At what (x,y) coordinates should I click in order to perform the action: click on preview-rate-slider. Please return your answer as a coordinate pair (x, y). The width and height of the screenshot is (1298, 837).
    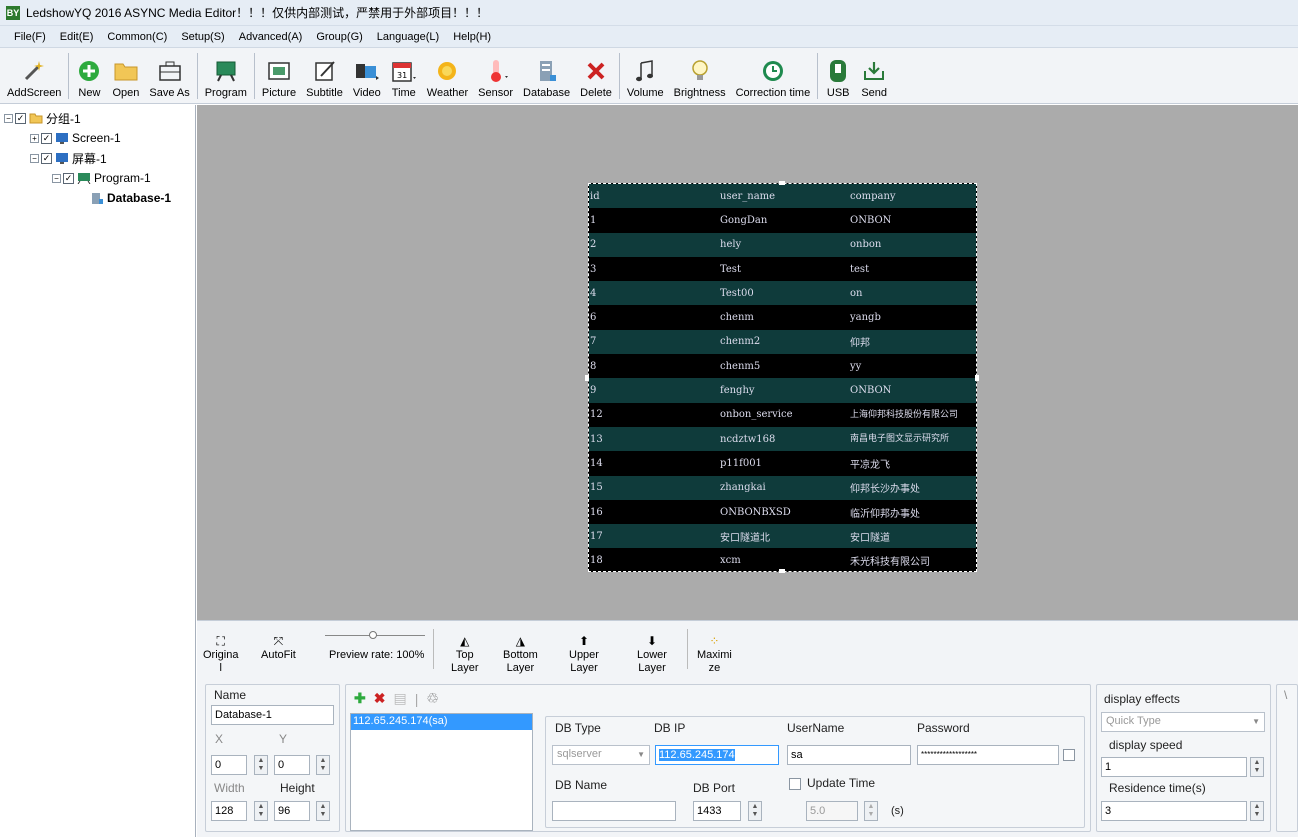
    Looking at the image, I should click on (375, 635).